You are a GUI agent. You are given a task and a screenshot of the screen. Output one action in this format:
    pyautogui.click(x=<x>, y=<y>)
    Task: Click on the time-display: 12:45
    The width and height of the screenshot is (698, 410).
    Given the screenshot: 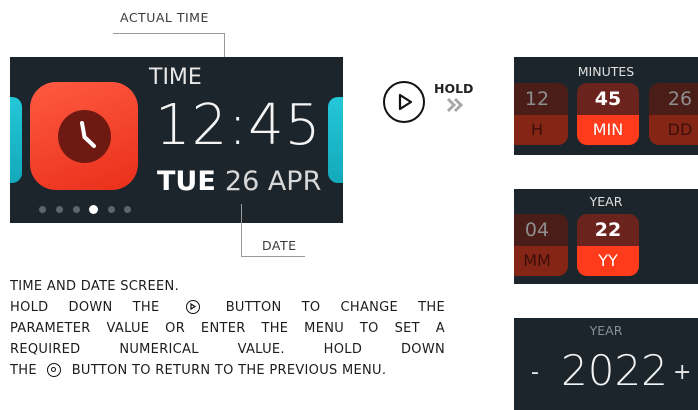 What is the action you would take?
    pyautogui.click(x=238, y=125)
    